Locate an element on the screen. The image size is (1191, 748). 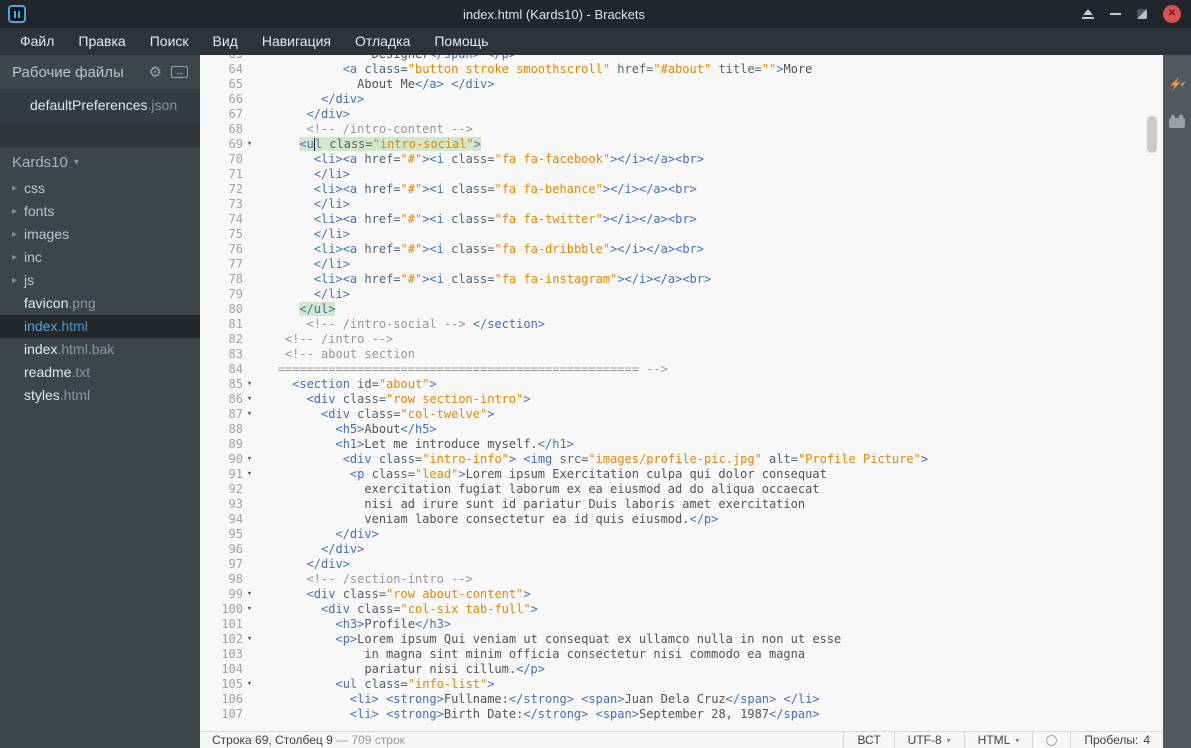
code-line-67: 67 </div> is located at coordinates (681, 114).